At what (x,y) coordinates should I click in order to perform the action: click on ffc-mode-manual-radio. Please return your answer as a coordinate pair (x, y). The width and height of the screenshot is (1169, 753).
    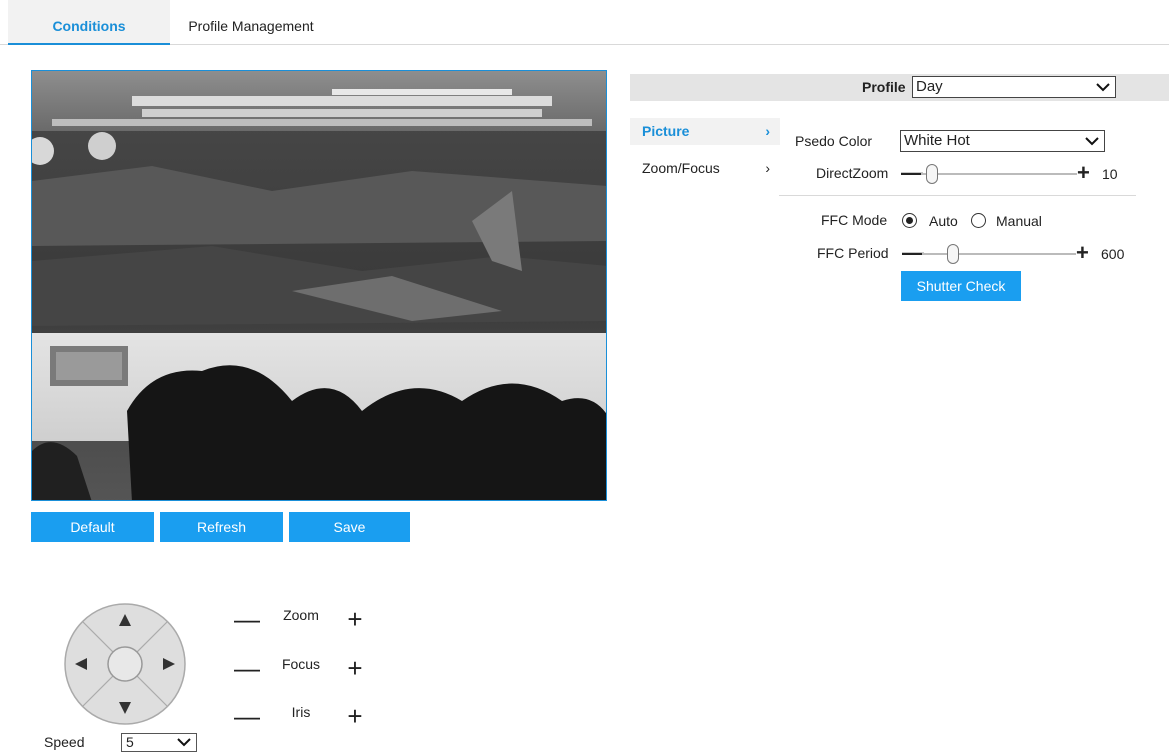
    Looking at the image, I should click on (978, 220).